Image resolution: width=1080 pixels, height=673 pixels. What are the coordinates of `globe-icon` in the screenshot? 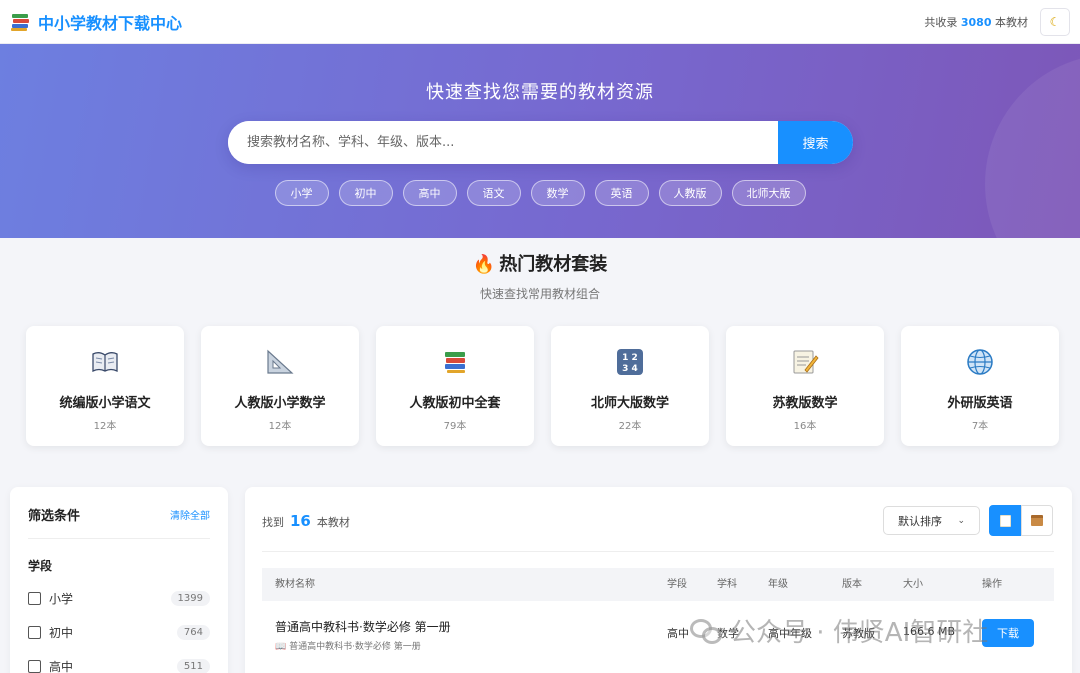 It's located at (980, 362).